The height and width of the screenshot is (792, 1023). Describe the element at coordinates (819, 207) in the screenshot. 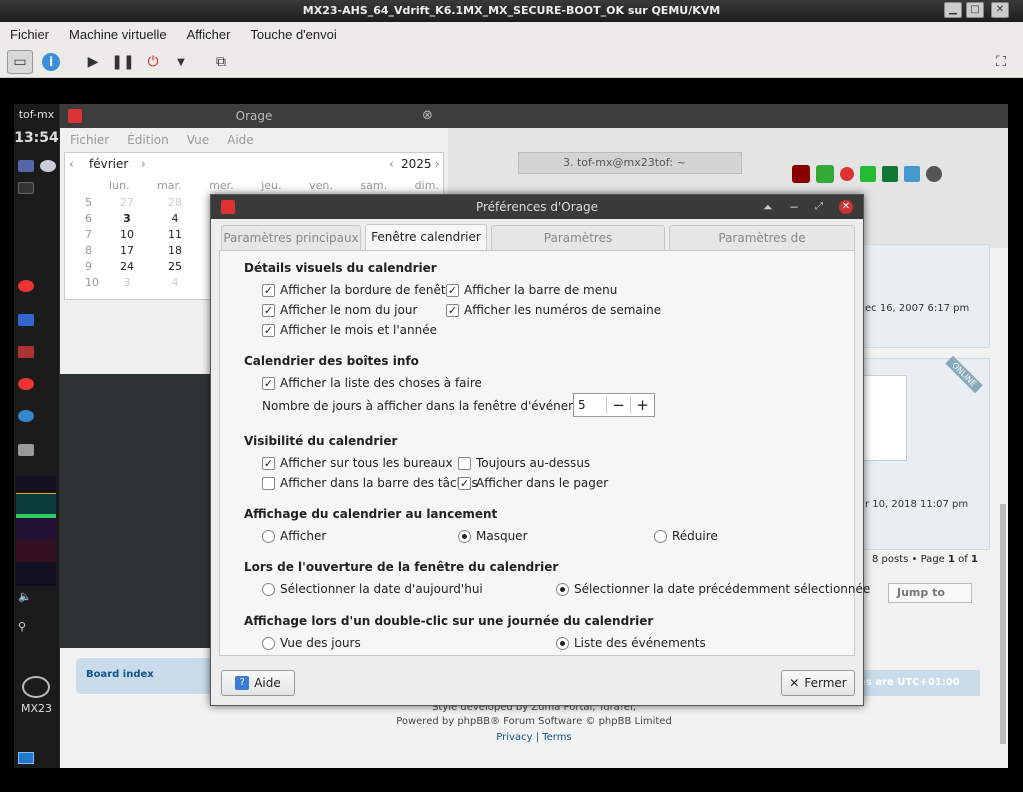

I see `maximize-icon: ⤢` at that location.